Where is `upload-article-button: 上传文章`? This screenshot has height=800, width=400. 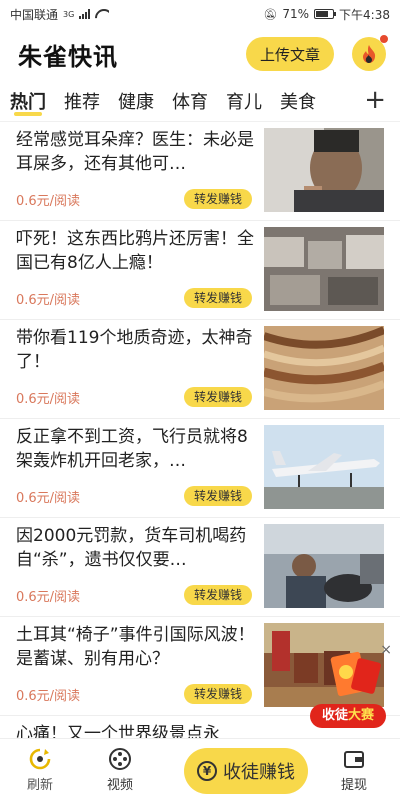 upload-article-button: 上传文章 is located at coordinates (289, 54).